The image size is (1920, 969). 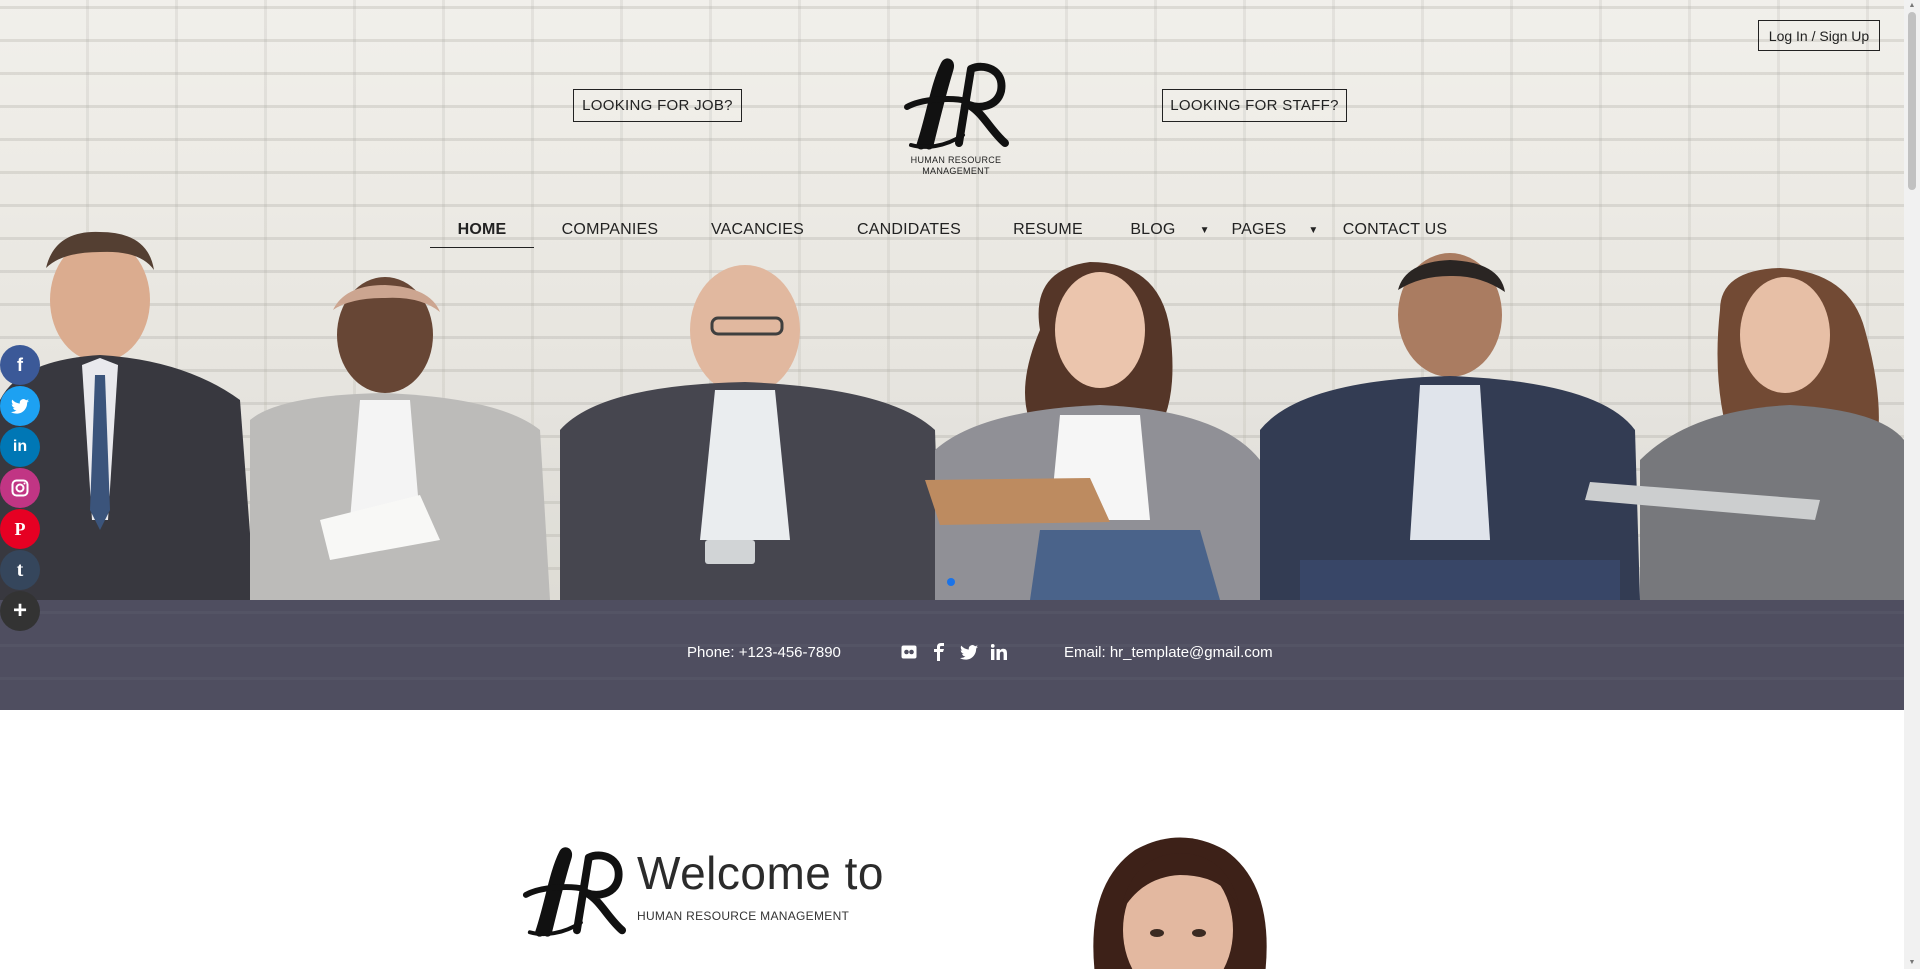 What do you see at coordinates (1254, 105) in the screenshot?
I see `looking-for-staff-button: LOOKING FOR STAFF?` at bounding box center [1254, 105].